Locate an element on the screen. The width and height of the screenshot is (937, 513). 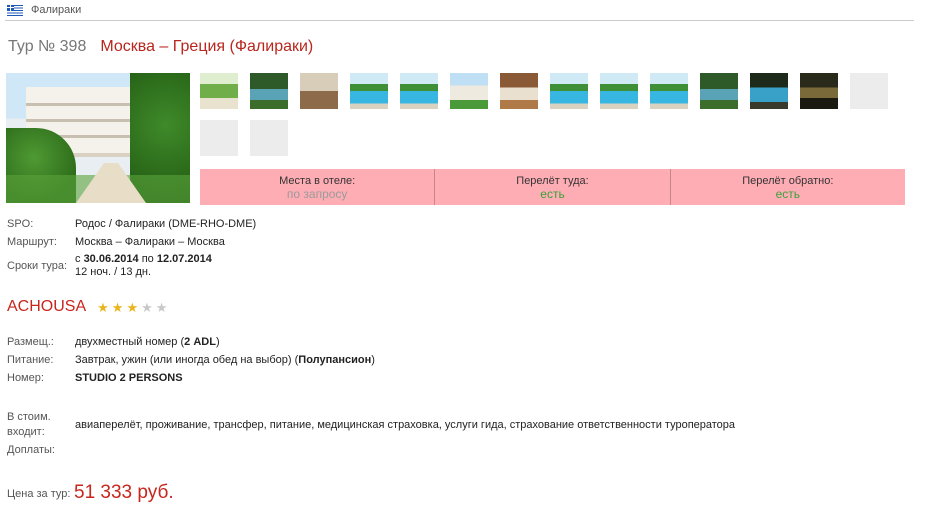
spo-label: SPO: is located at coordinates (20, 224).